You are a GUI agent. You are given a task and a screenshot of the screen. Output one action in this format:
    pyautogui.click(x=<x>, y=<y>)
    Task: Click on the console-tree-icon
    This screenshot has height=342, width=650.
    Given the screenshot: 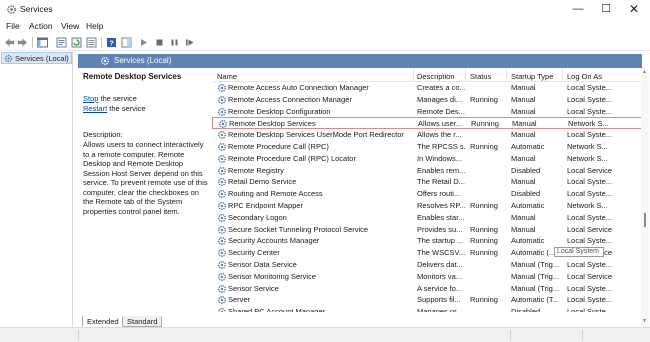 What is the action you would take?
    pyautogui.click(x=42, y=42)
    